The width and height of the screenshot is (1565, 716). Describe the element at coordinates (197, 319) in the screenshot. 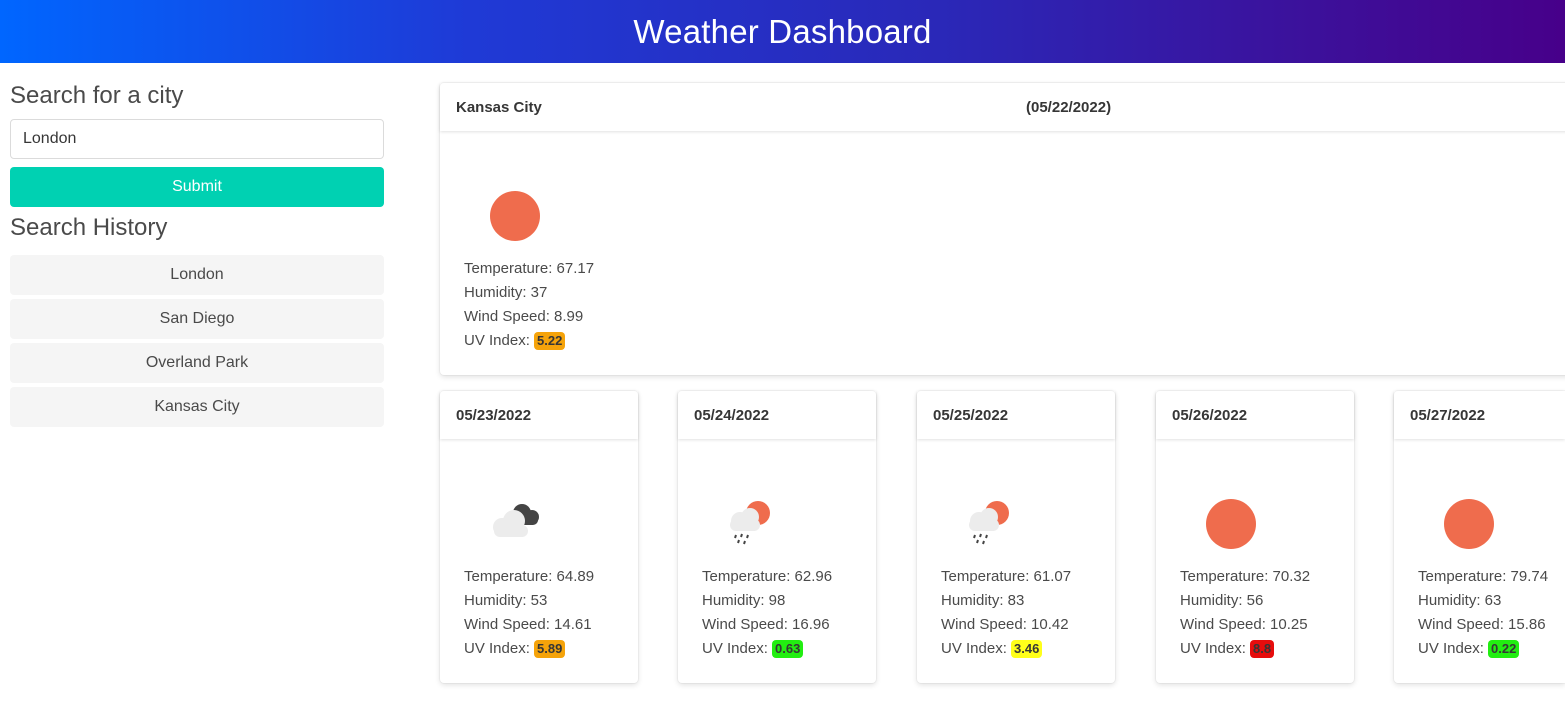

I see `history-item-san-diego: San Diego` at that location.